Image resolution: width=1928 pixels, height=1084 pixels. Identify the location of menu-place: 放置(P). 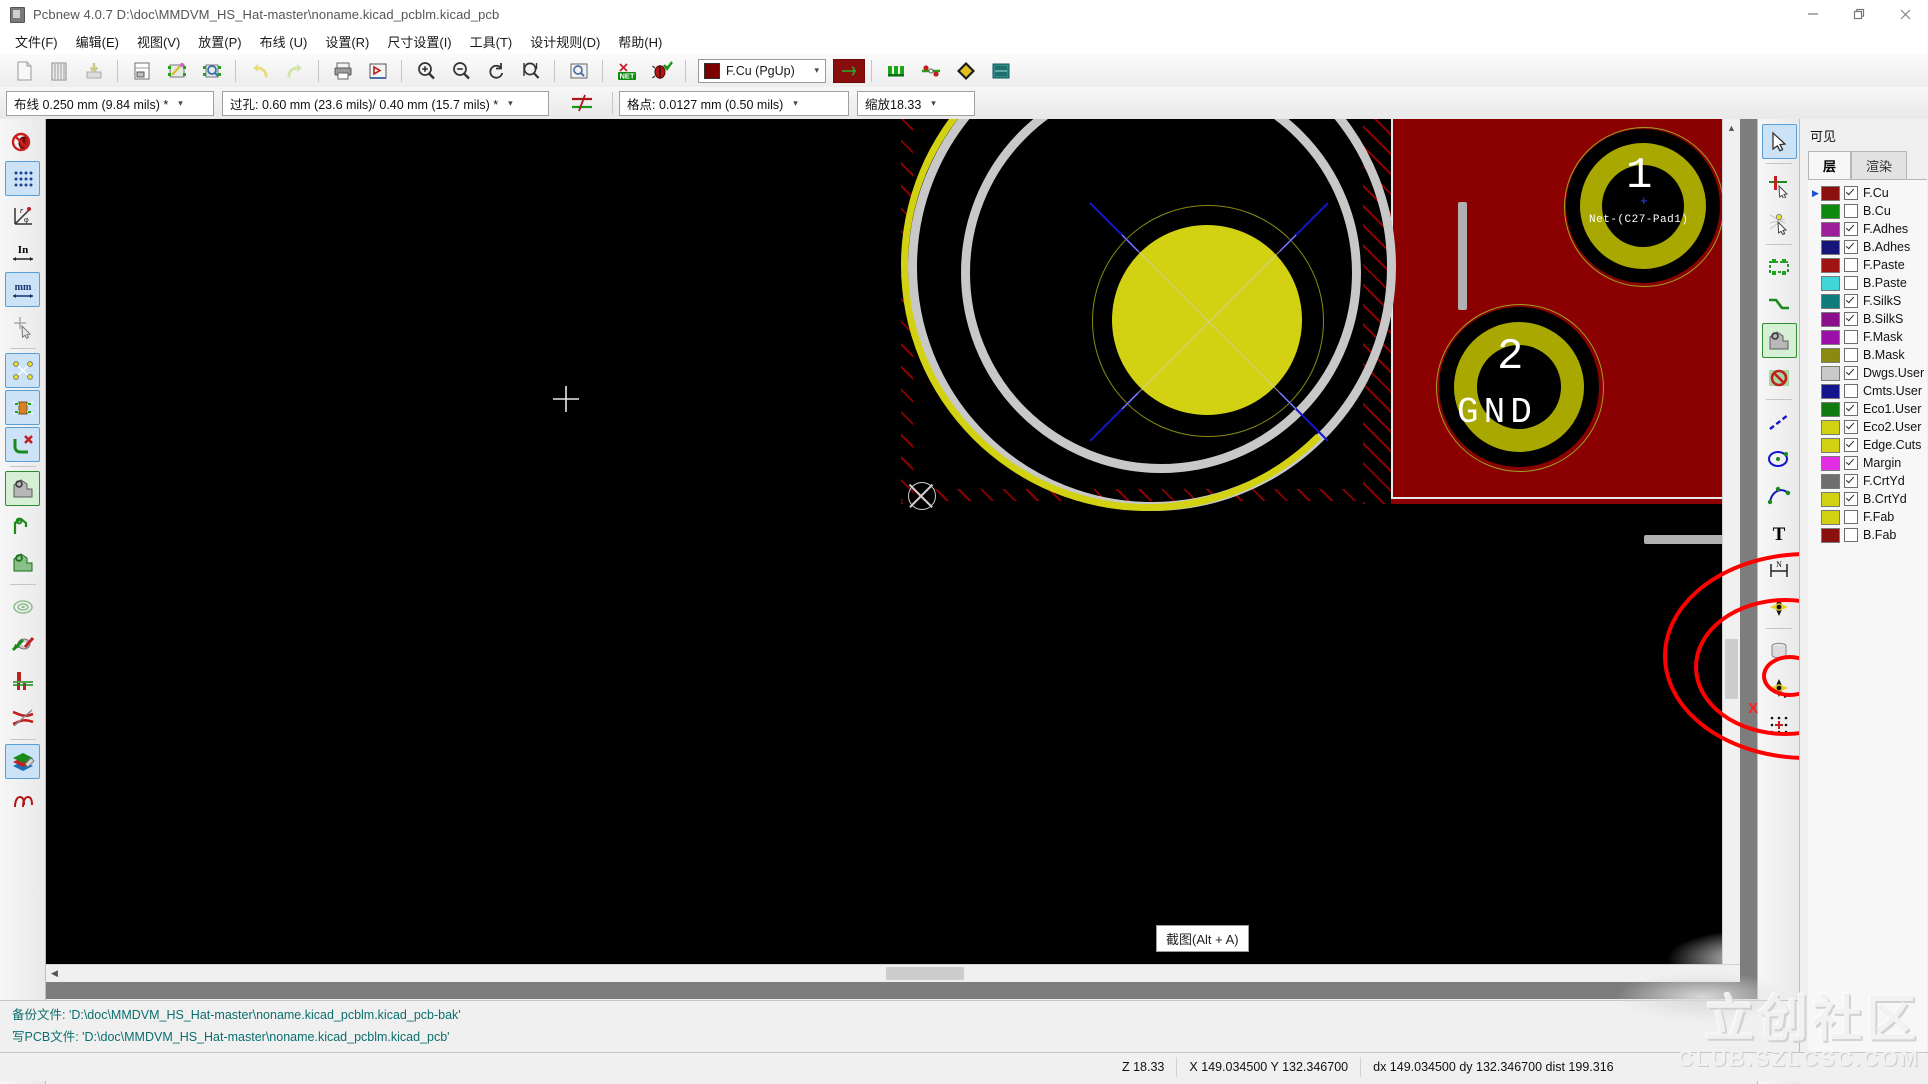
(219, 41).